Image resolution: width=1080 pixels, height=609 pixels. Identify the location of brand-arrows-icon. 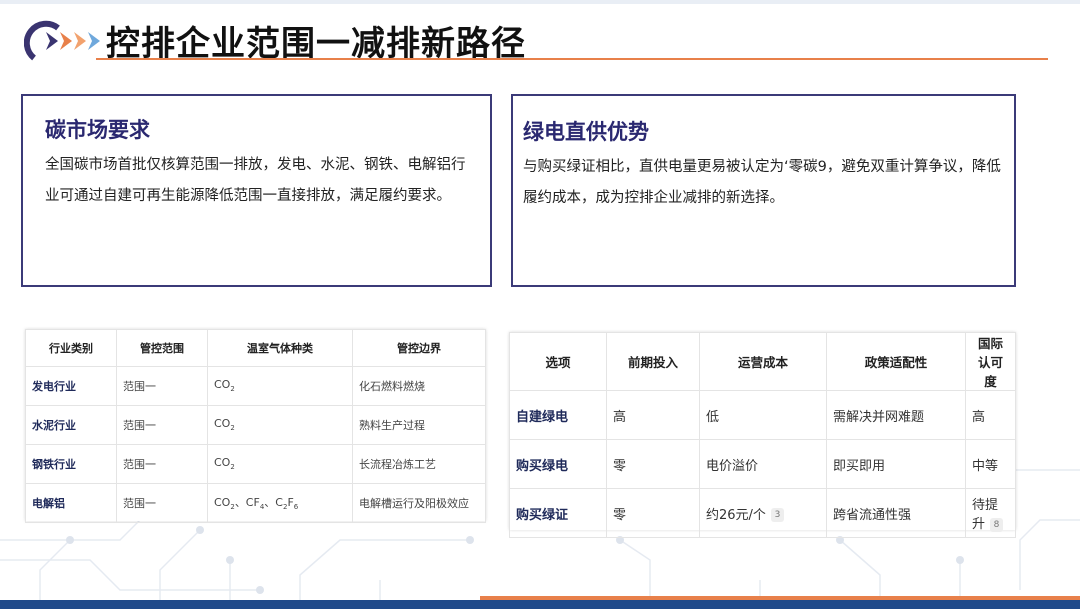
(62, 40).